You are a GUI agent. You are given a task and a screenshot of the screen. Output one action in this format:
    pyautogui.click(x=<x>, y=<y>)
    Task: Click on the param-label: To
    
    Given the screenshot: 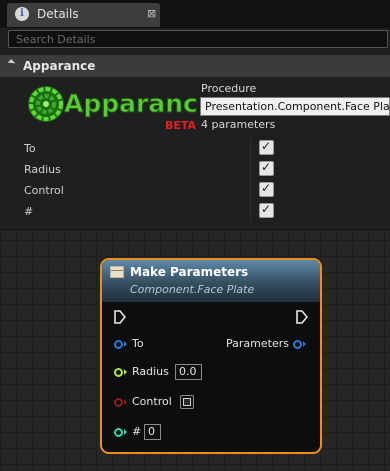 What is the action you would take?
    pyautogui.click(x=30, y=148)
    